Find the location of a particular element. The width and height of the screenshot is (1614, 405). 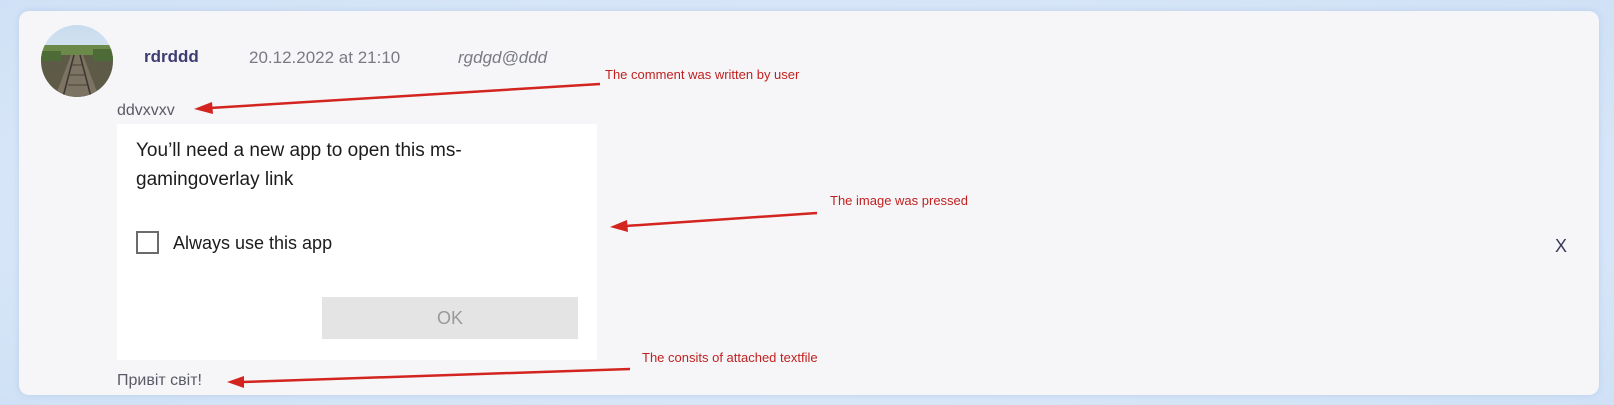

comment-text: ddvxvxv is located at coordinates (146, 110).